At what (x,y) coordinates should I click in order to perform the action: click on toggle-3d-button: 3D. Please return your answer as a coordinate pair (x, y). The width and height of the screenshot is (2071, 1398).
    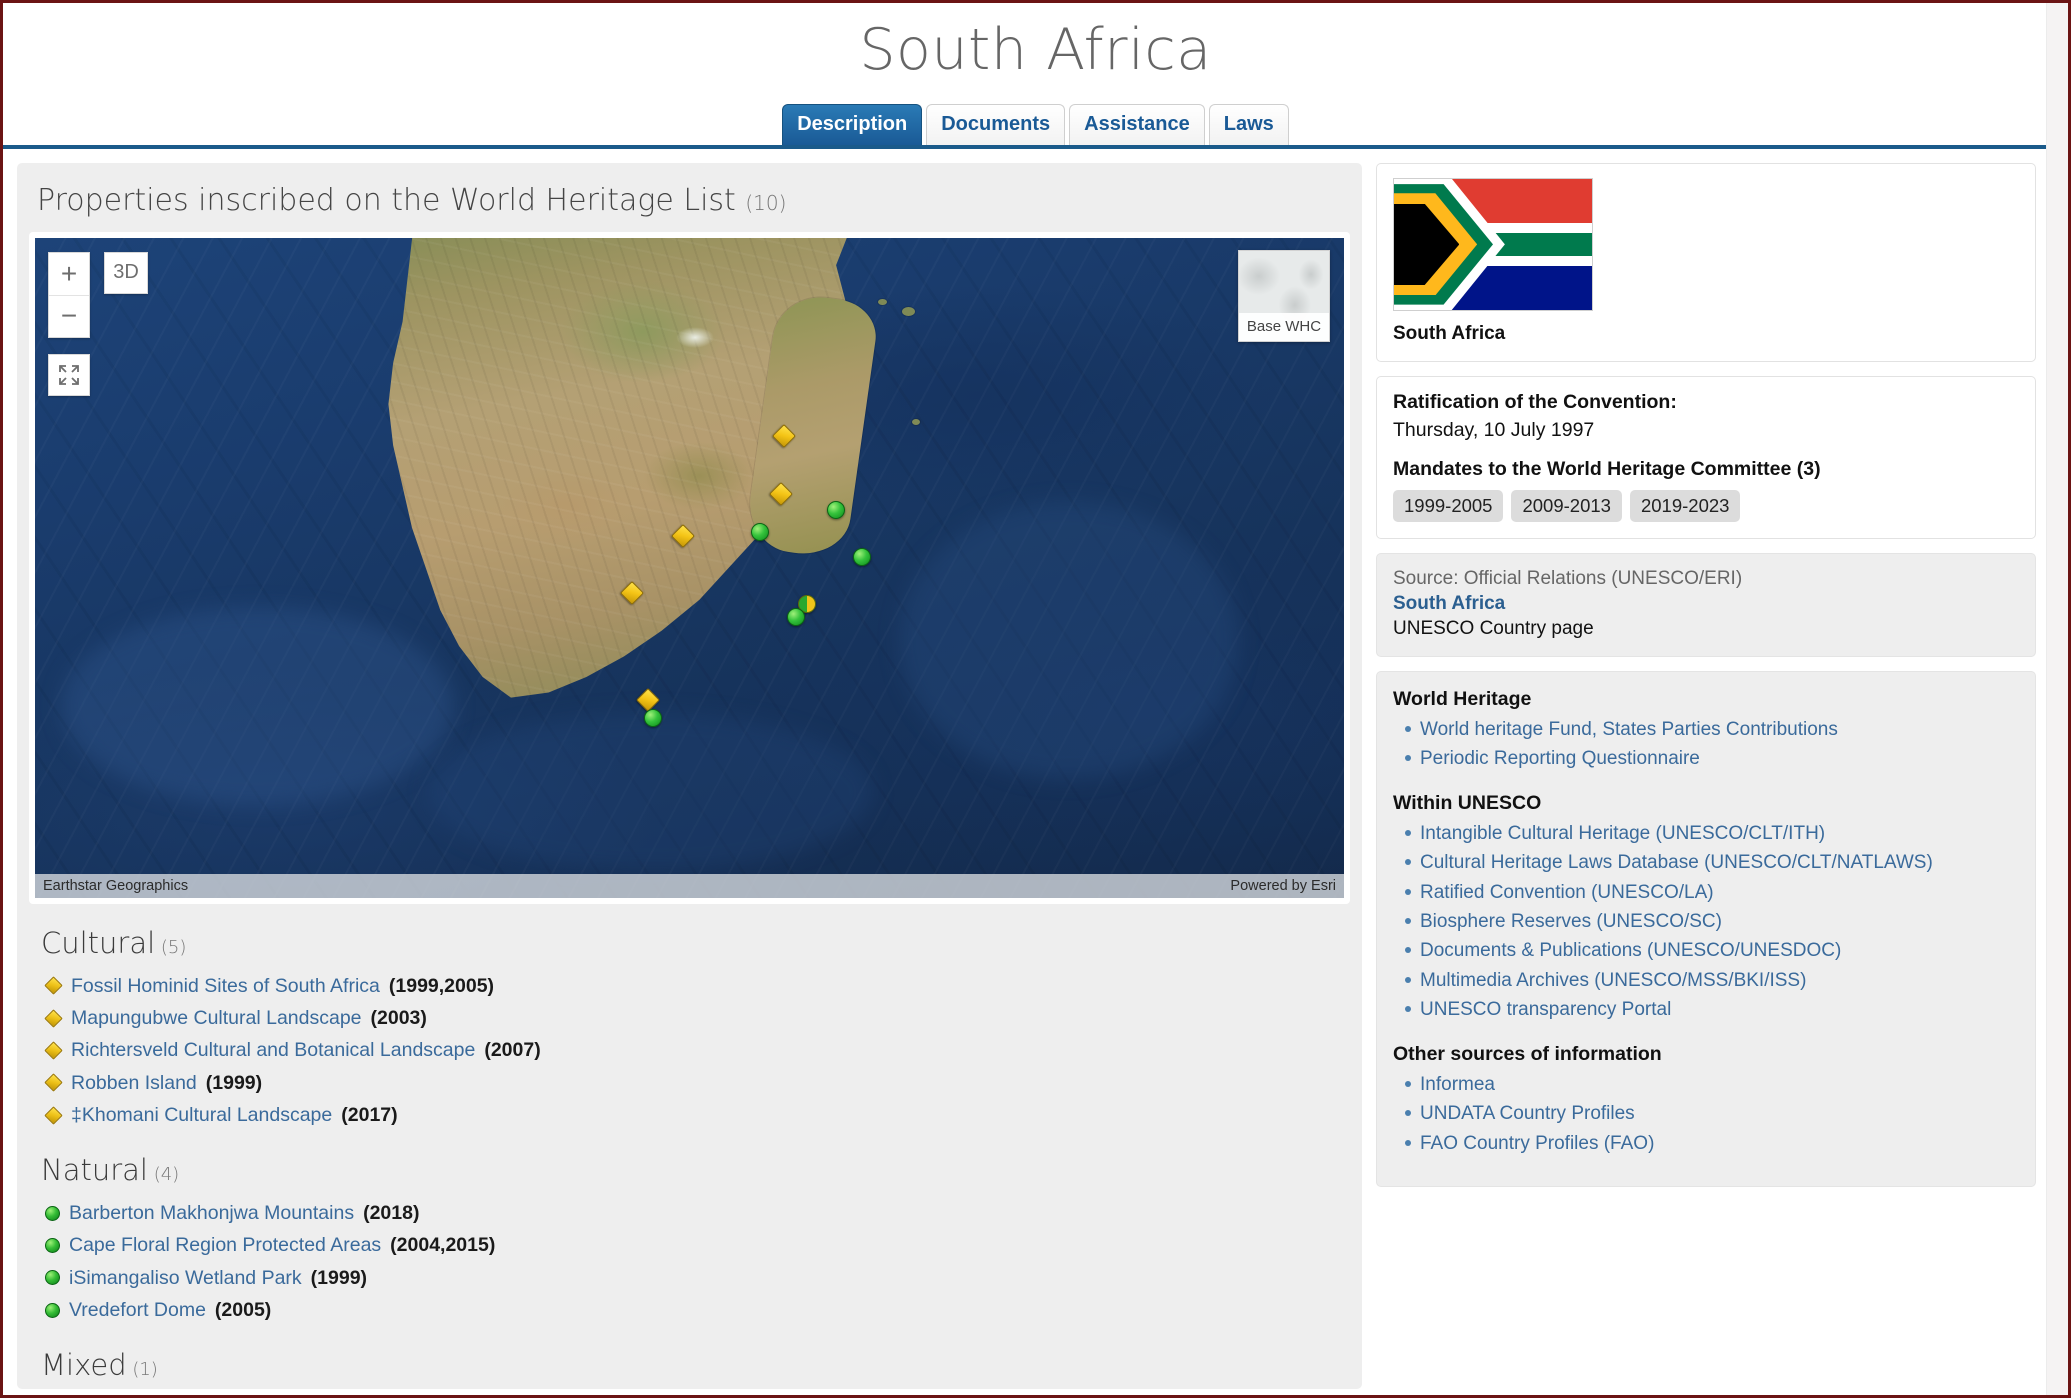
    Looking at the image, I should click on (126, 272).